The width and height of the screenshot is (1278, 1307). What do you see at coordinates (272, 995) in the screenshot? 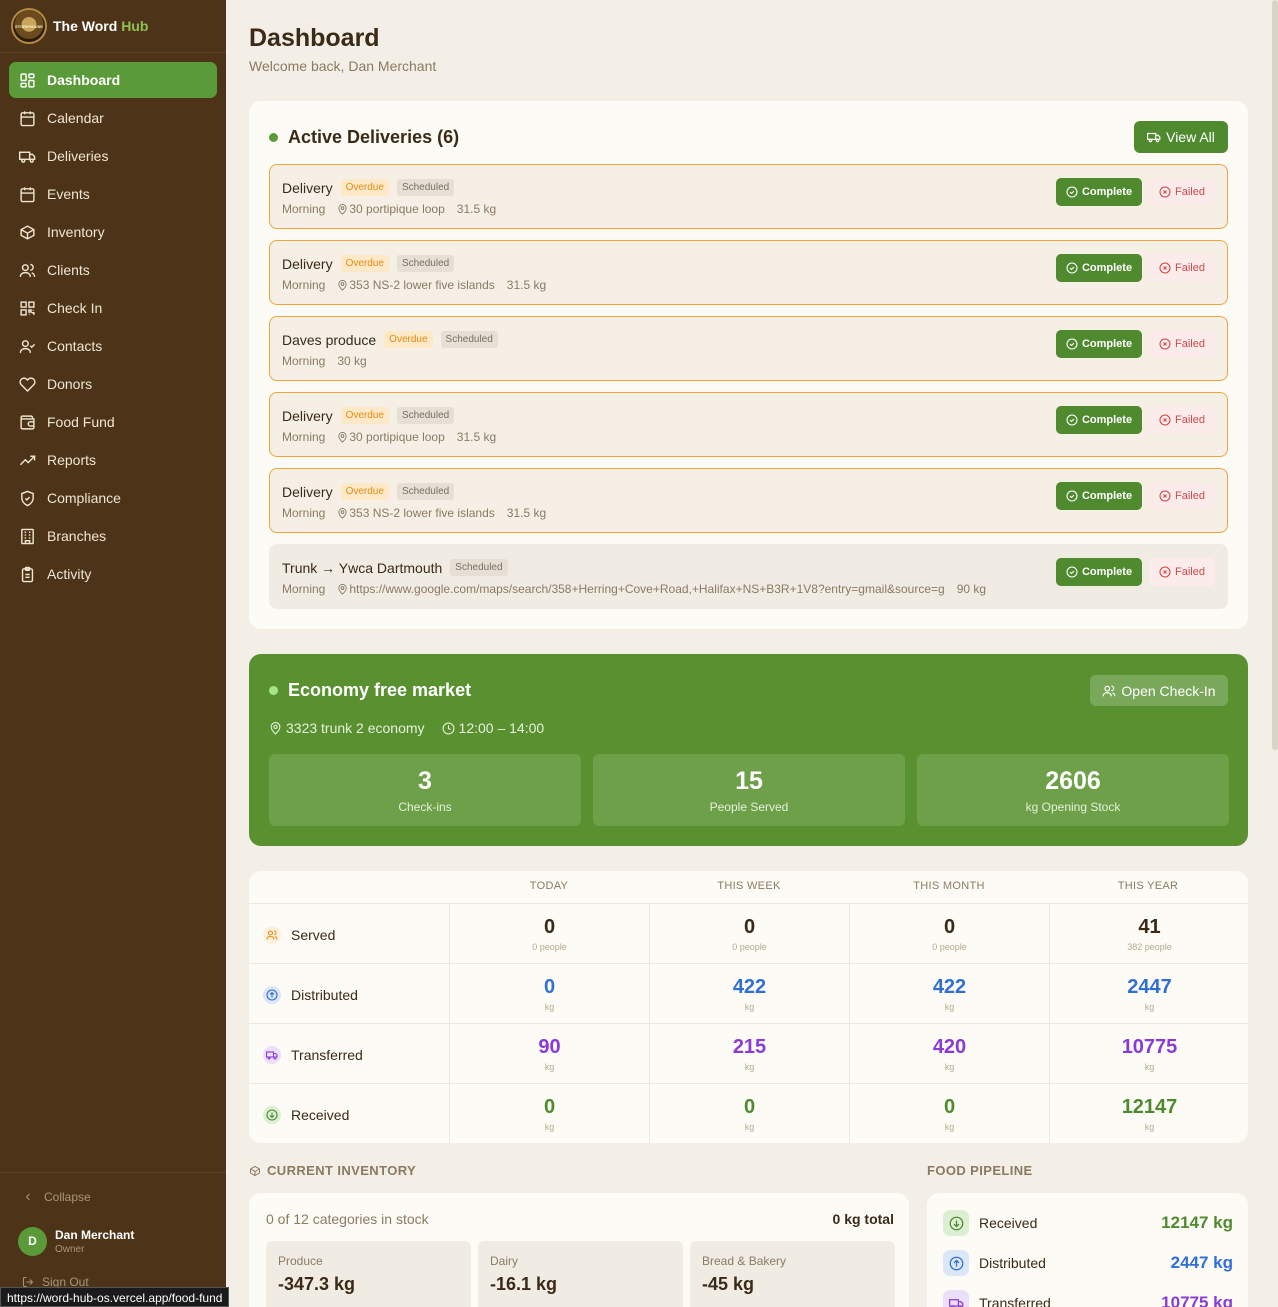
I see `arrow-up-circle-icon` at bounding box center [272, 995].